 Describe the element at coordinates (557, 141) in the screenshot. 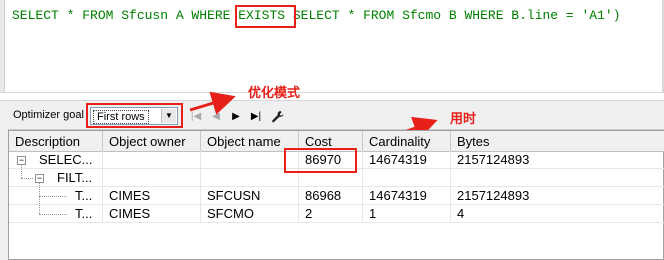

I see `column-header-bytes: Bytes` at that location.